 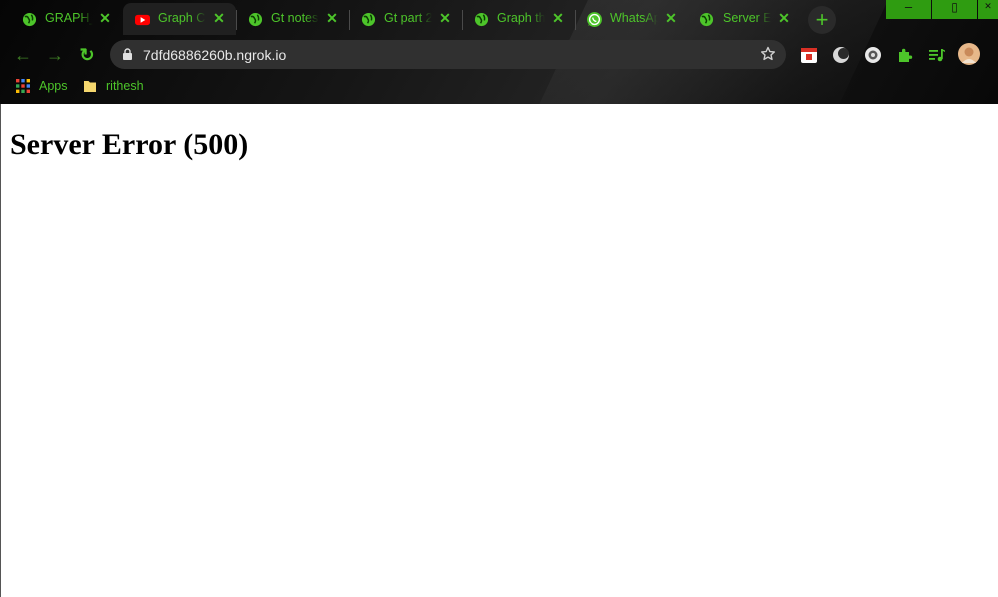 What do you see at coordinates (23, 55) in the screenshot?
I see `back-button: ←` at bounding box center [23, 55].